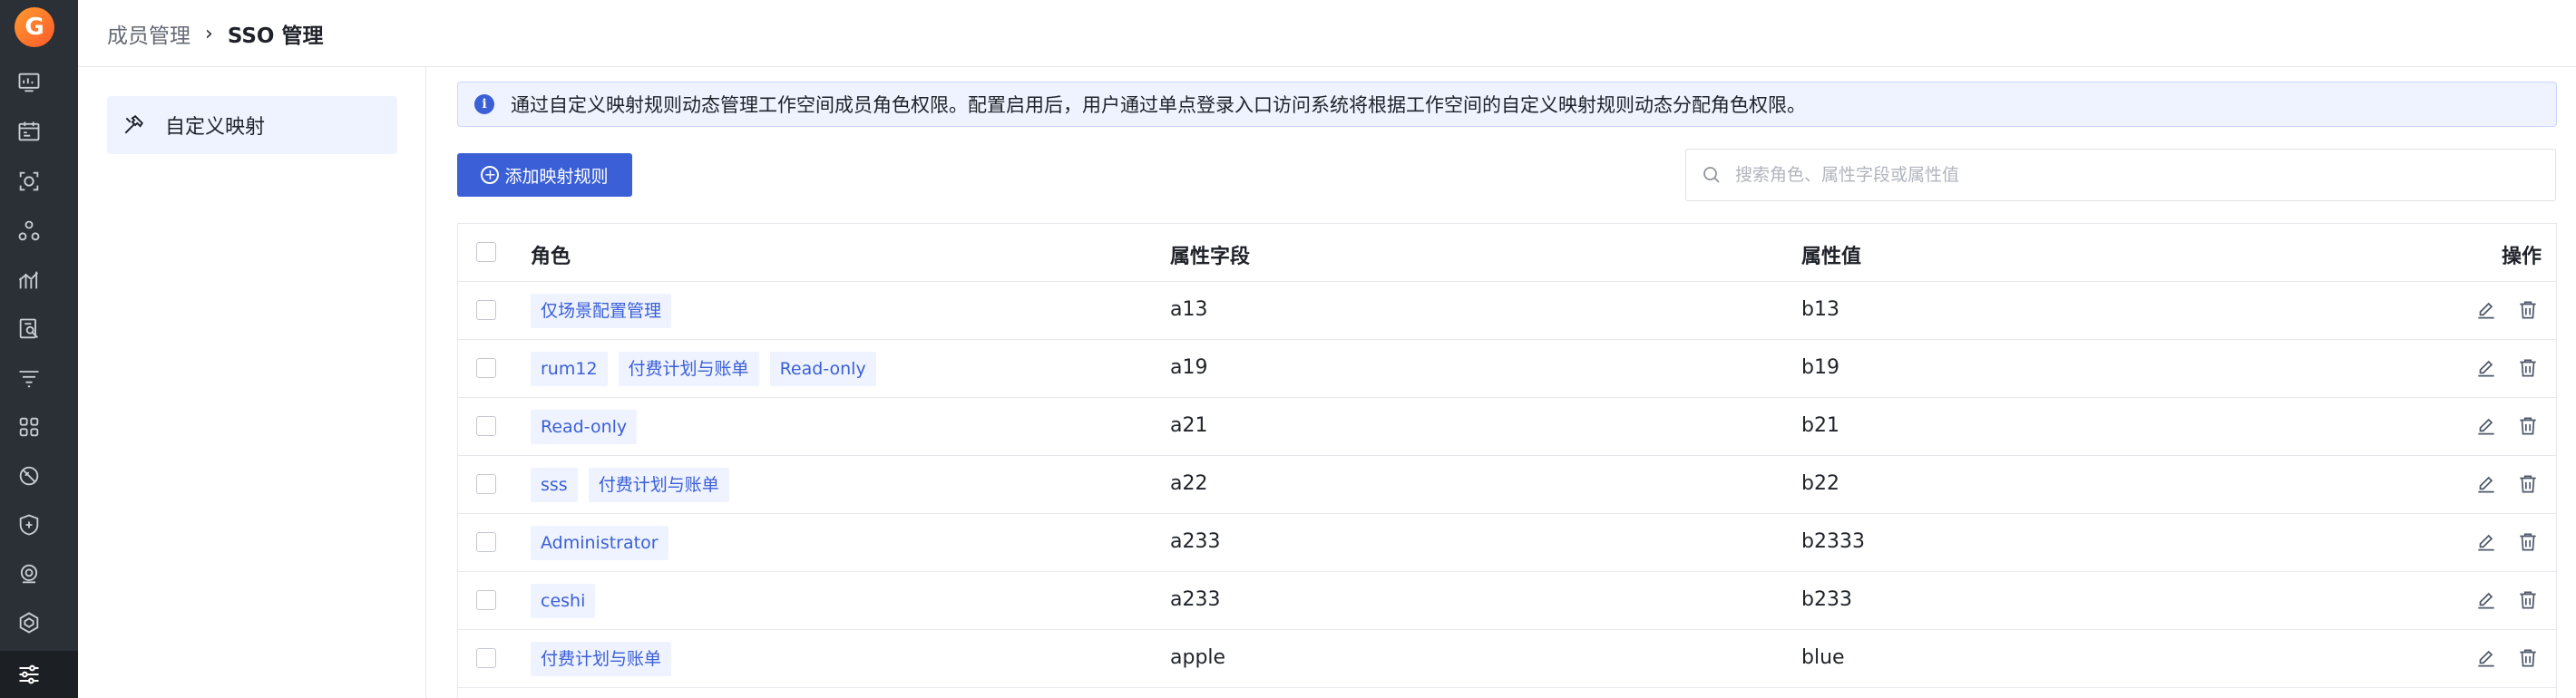  What do you see at coordinates (1507, 601) in the screenshot?
I see `table-row: ceshi a233 b233` at bounding box center [1507, 601].